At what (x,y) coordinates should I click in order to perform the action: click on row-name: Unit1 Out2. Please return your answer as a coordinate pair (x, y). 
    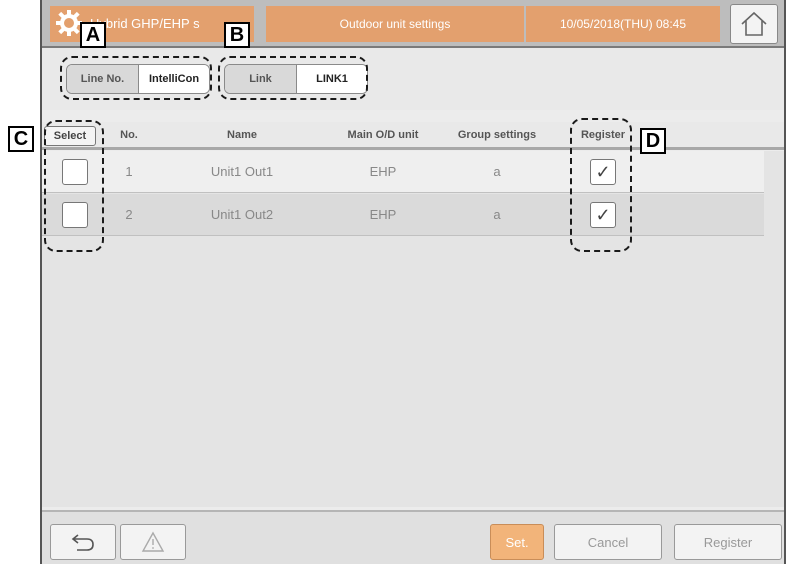
    Looking at the image, I should click on (242, 214).